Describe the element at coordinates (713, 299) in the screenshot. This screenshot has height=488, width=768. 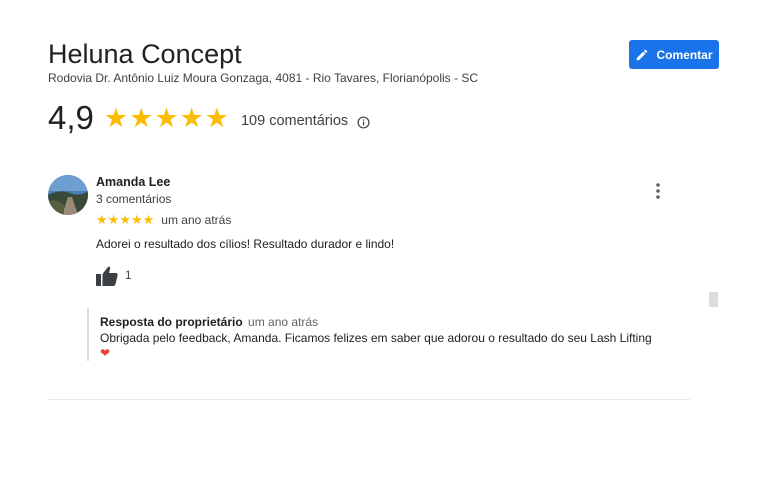
I see `scrollbar-thumb` at that location.